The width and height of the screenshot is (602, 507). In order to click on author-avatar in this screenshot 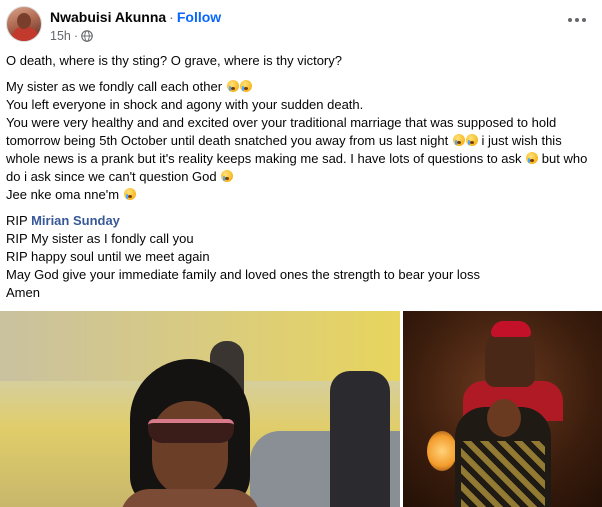, I will do `click(24, 24)`.